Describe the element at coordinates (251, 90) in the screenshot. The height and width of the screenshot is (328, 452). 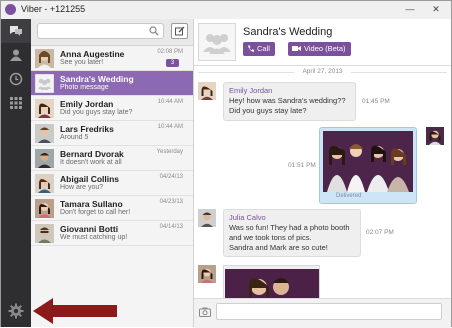
I see `sender-name: Emily Jordan` at that location.